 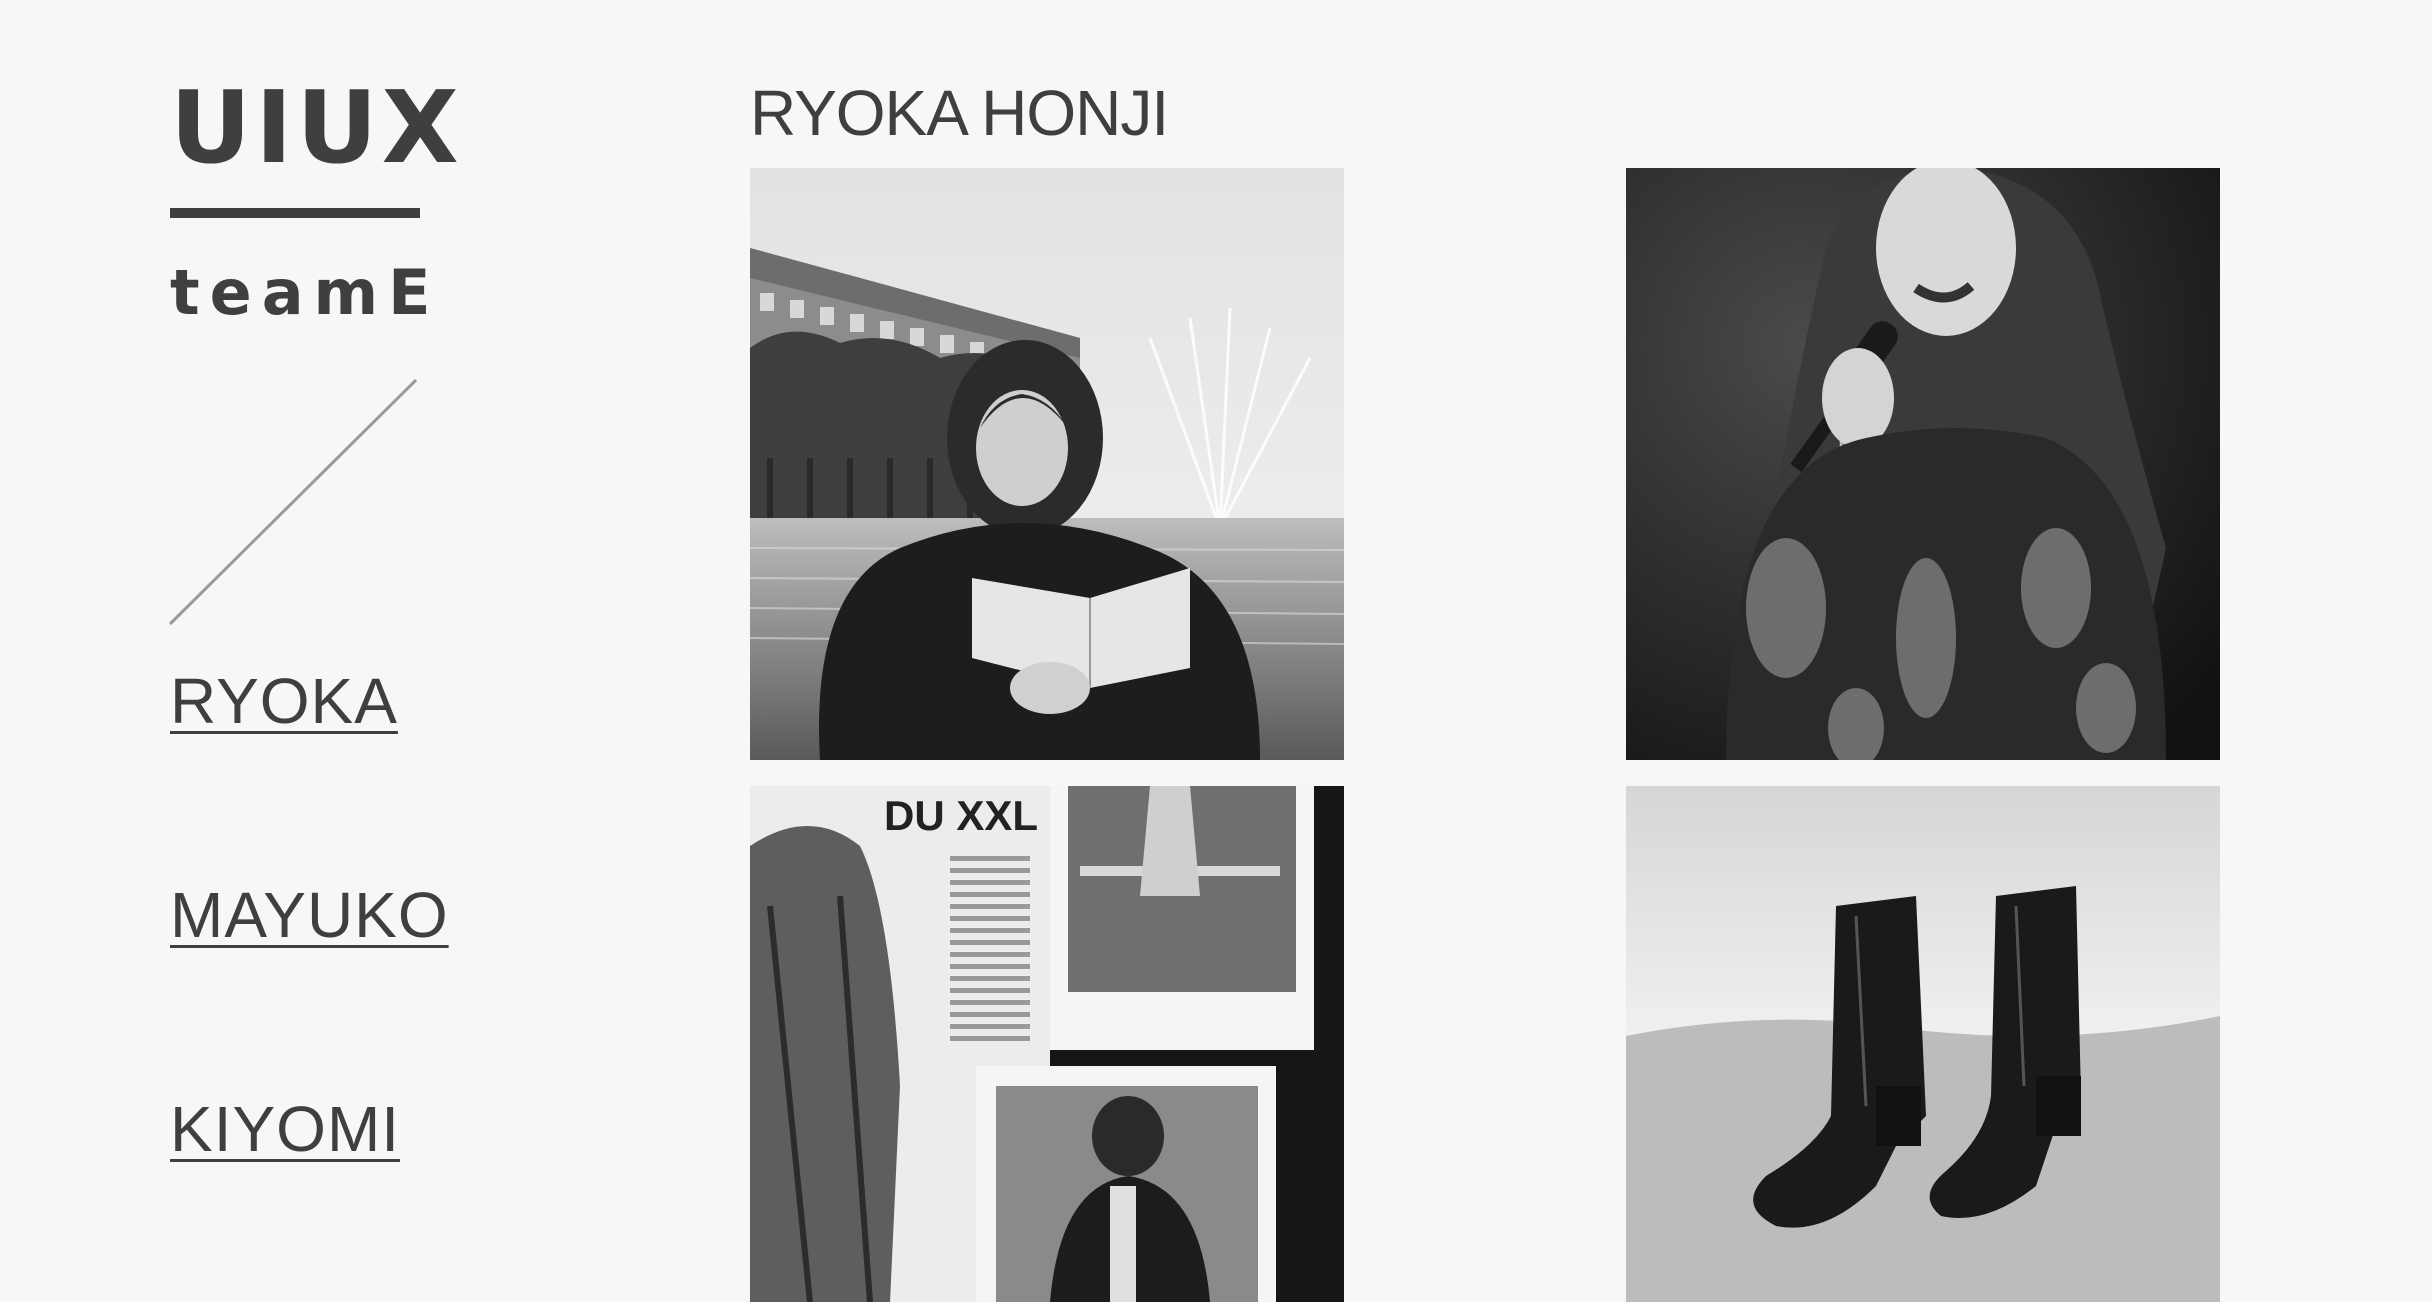 What do you see at coordinates (961, 815) in the screenshot?
I see `collage-headline: DU XXL` at bounding box center [961, 815].